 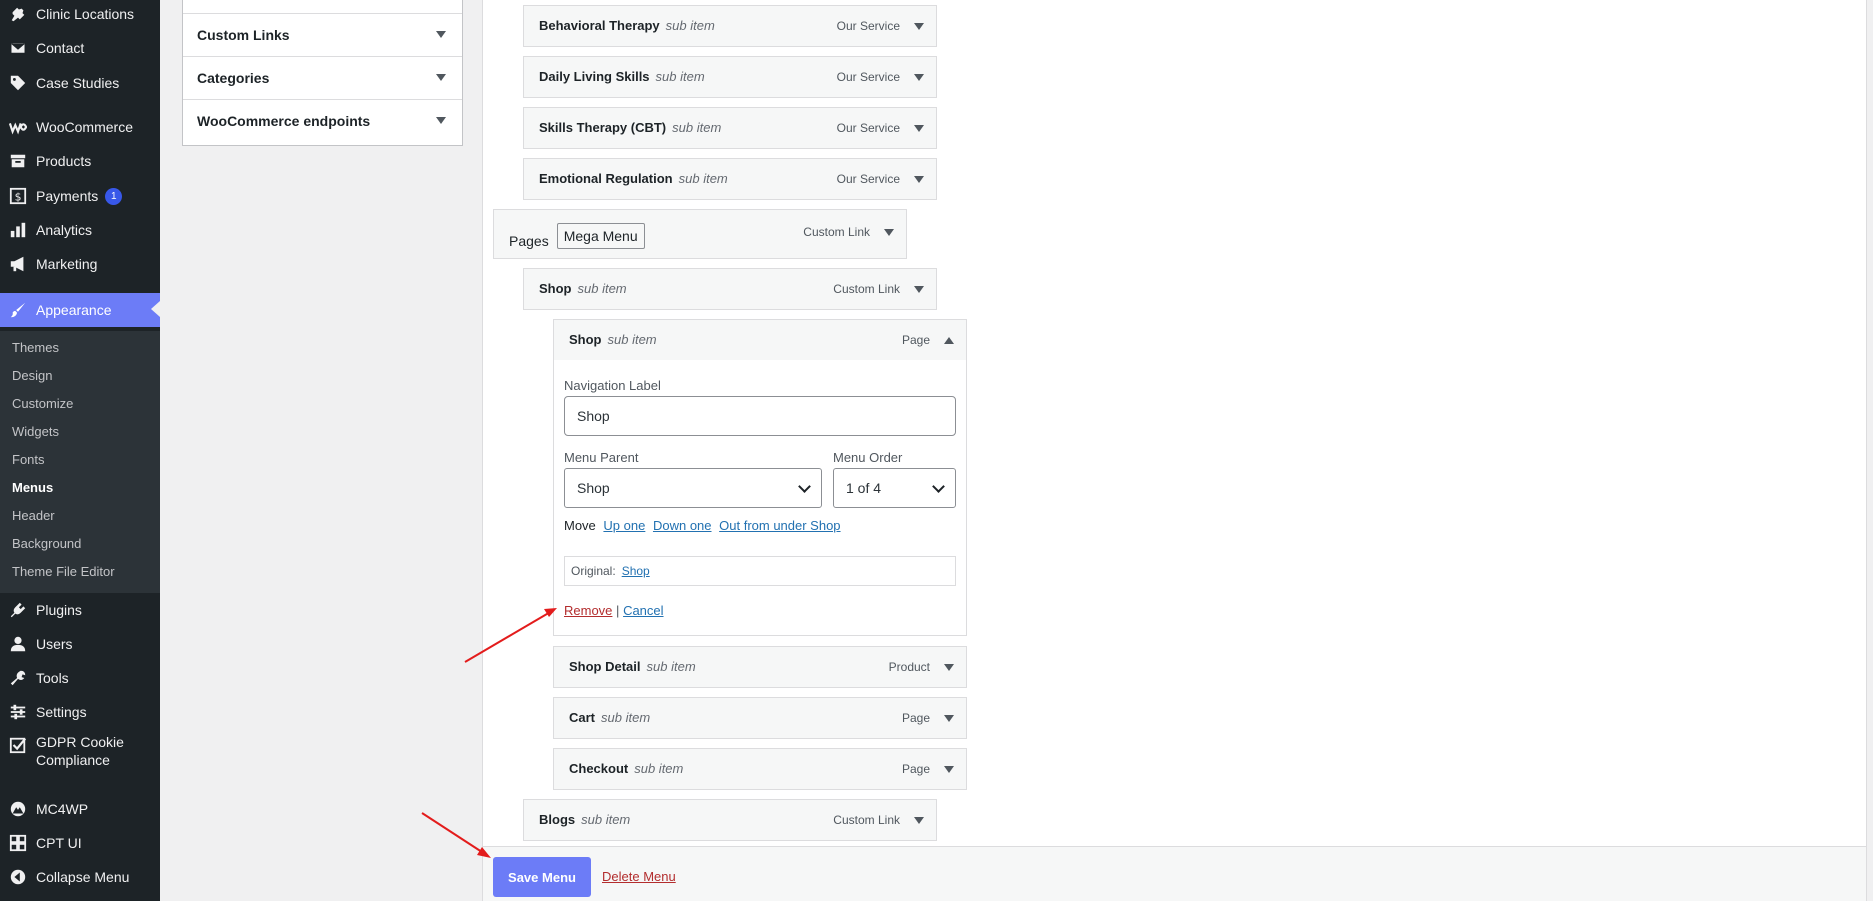 I want to click on sidebar-item-woocommerce: WooCommerce, so click(x=80, y=127).